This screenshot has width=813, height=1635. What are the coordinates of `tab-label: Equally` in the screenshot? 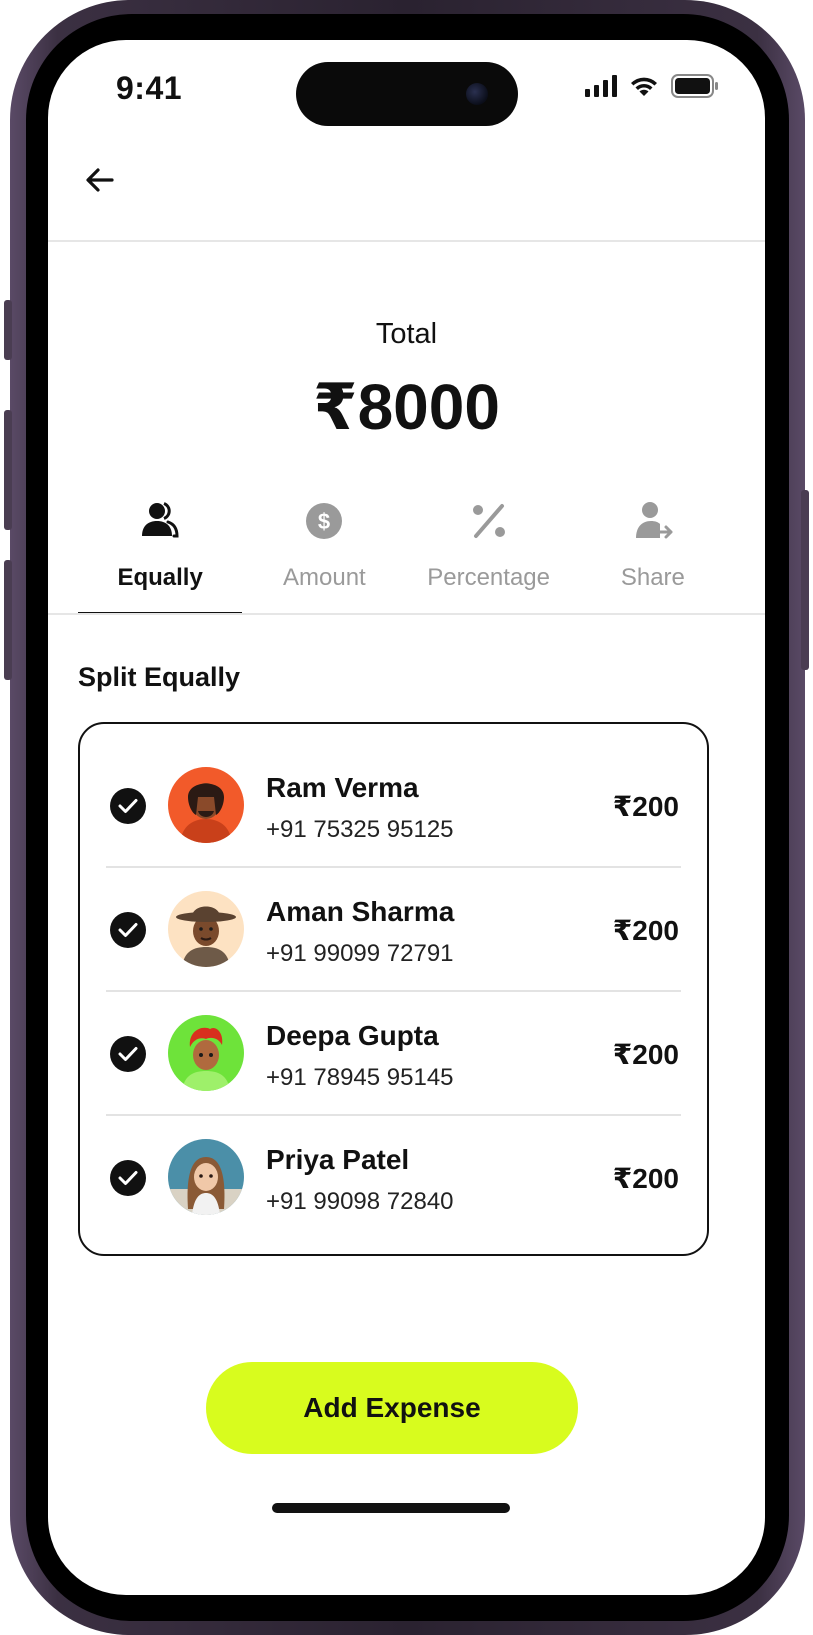 It's located at (160, 577).